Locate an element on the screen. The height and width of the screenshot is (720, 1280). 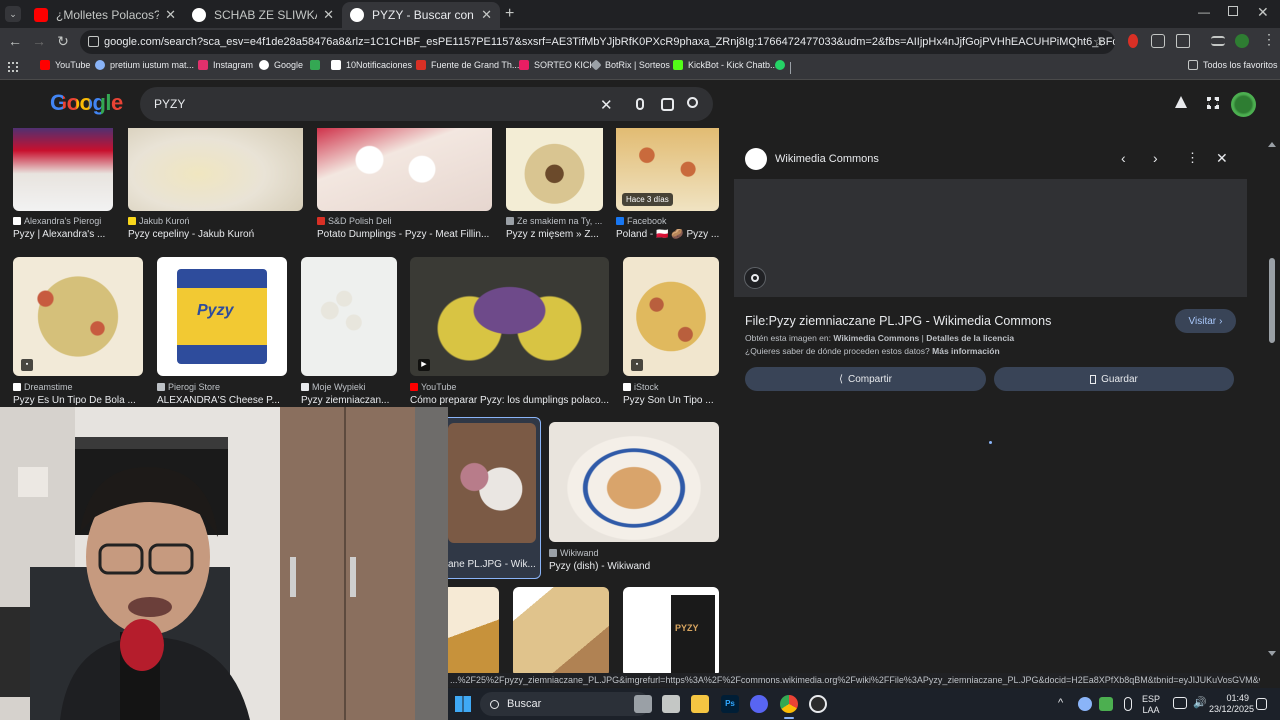
bookmark-botrix: BotRix | Sorteos is located at coordinates (630, 65).